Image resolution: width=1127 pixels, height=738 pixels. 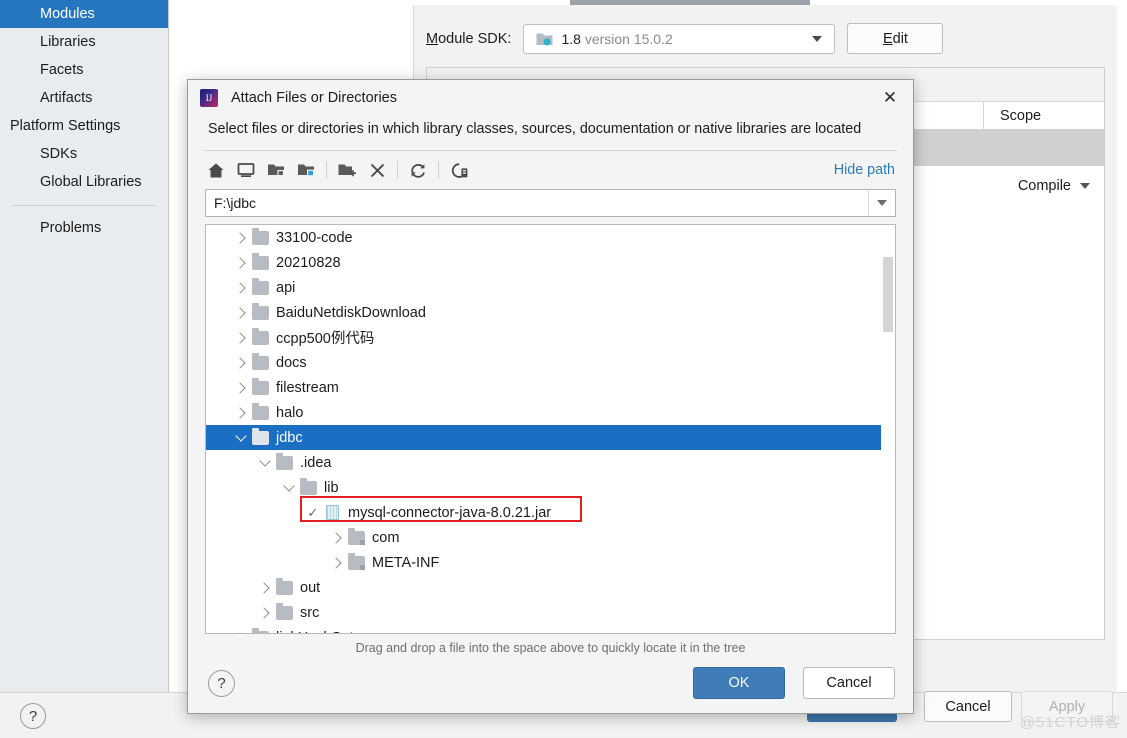 What do you see at coordinates (314, 632) in the screenshot?
I see `tree-item-label: linkHashSet` at bounding box center [314, 632].